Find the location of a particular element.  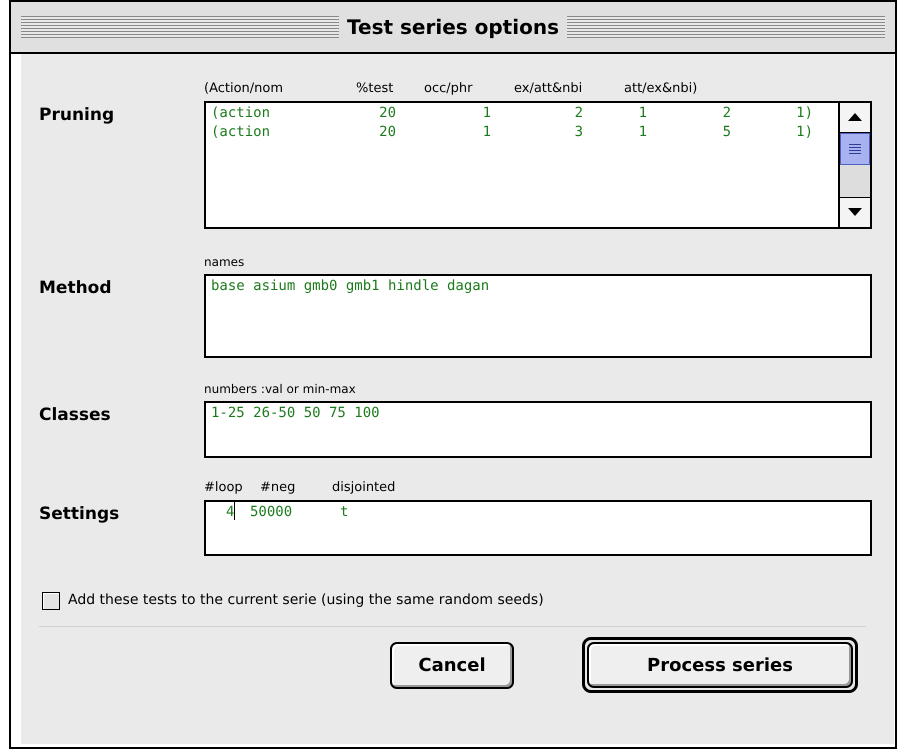

scroll-up-button is located at coordinates (855, 117).